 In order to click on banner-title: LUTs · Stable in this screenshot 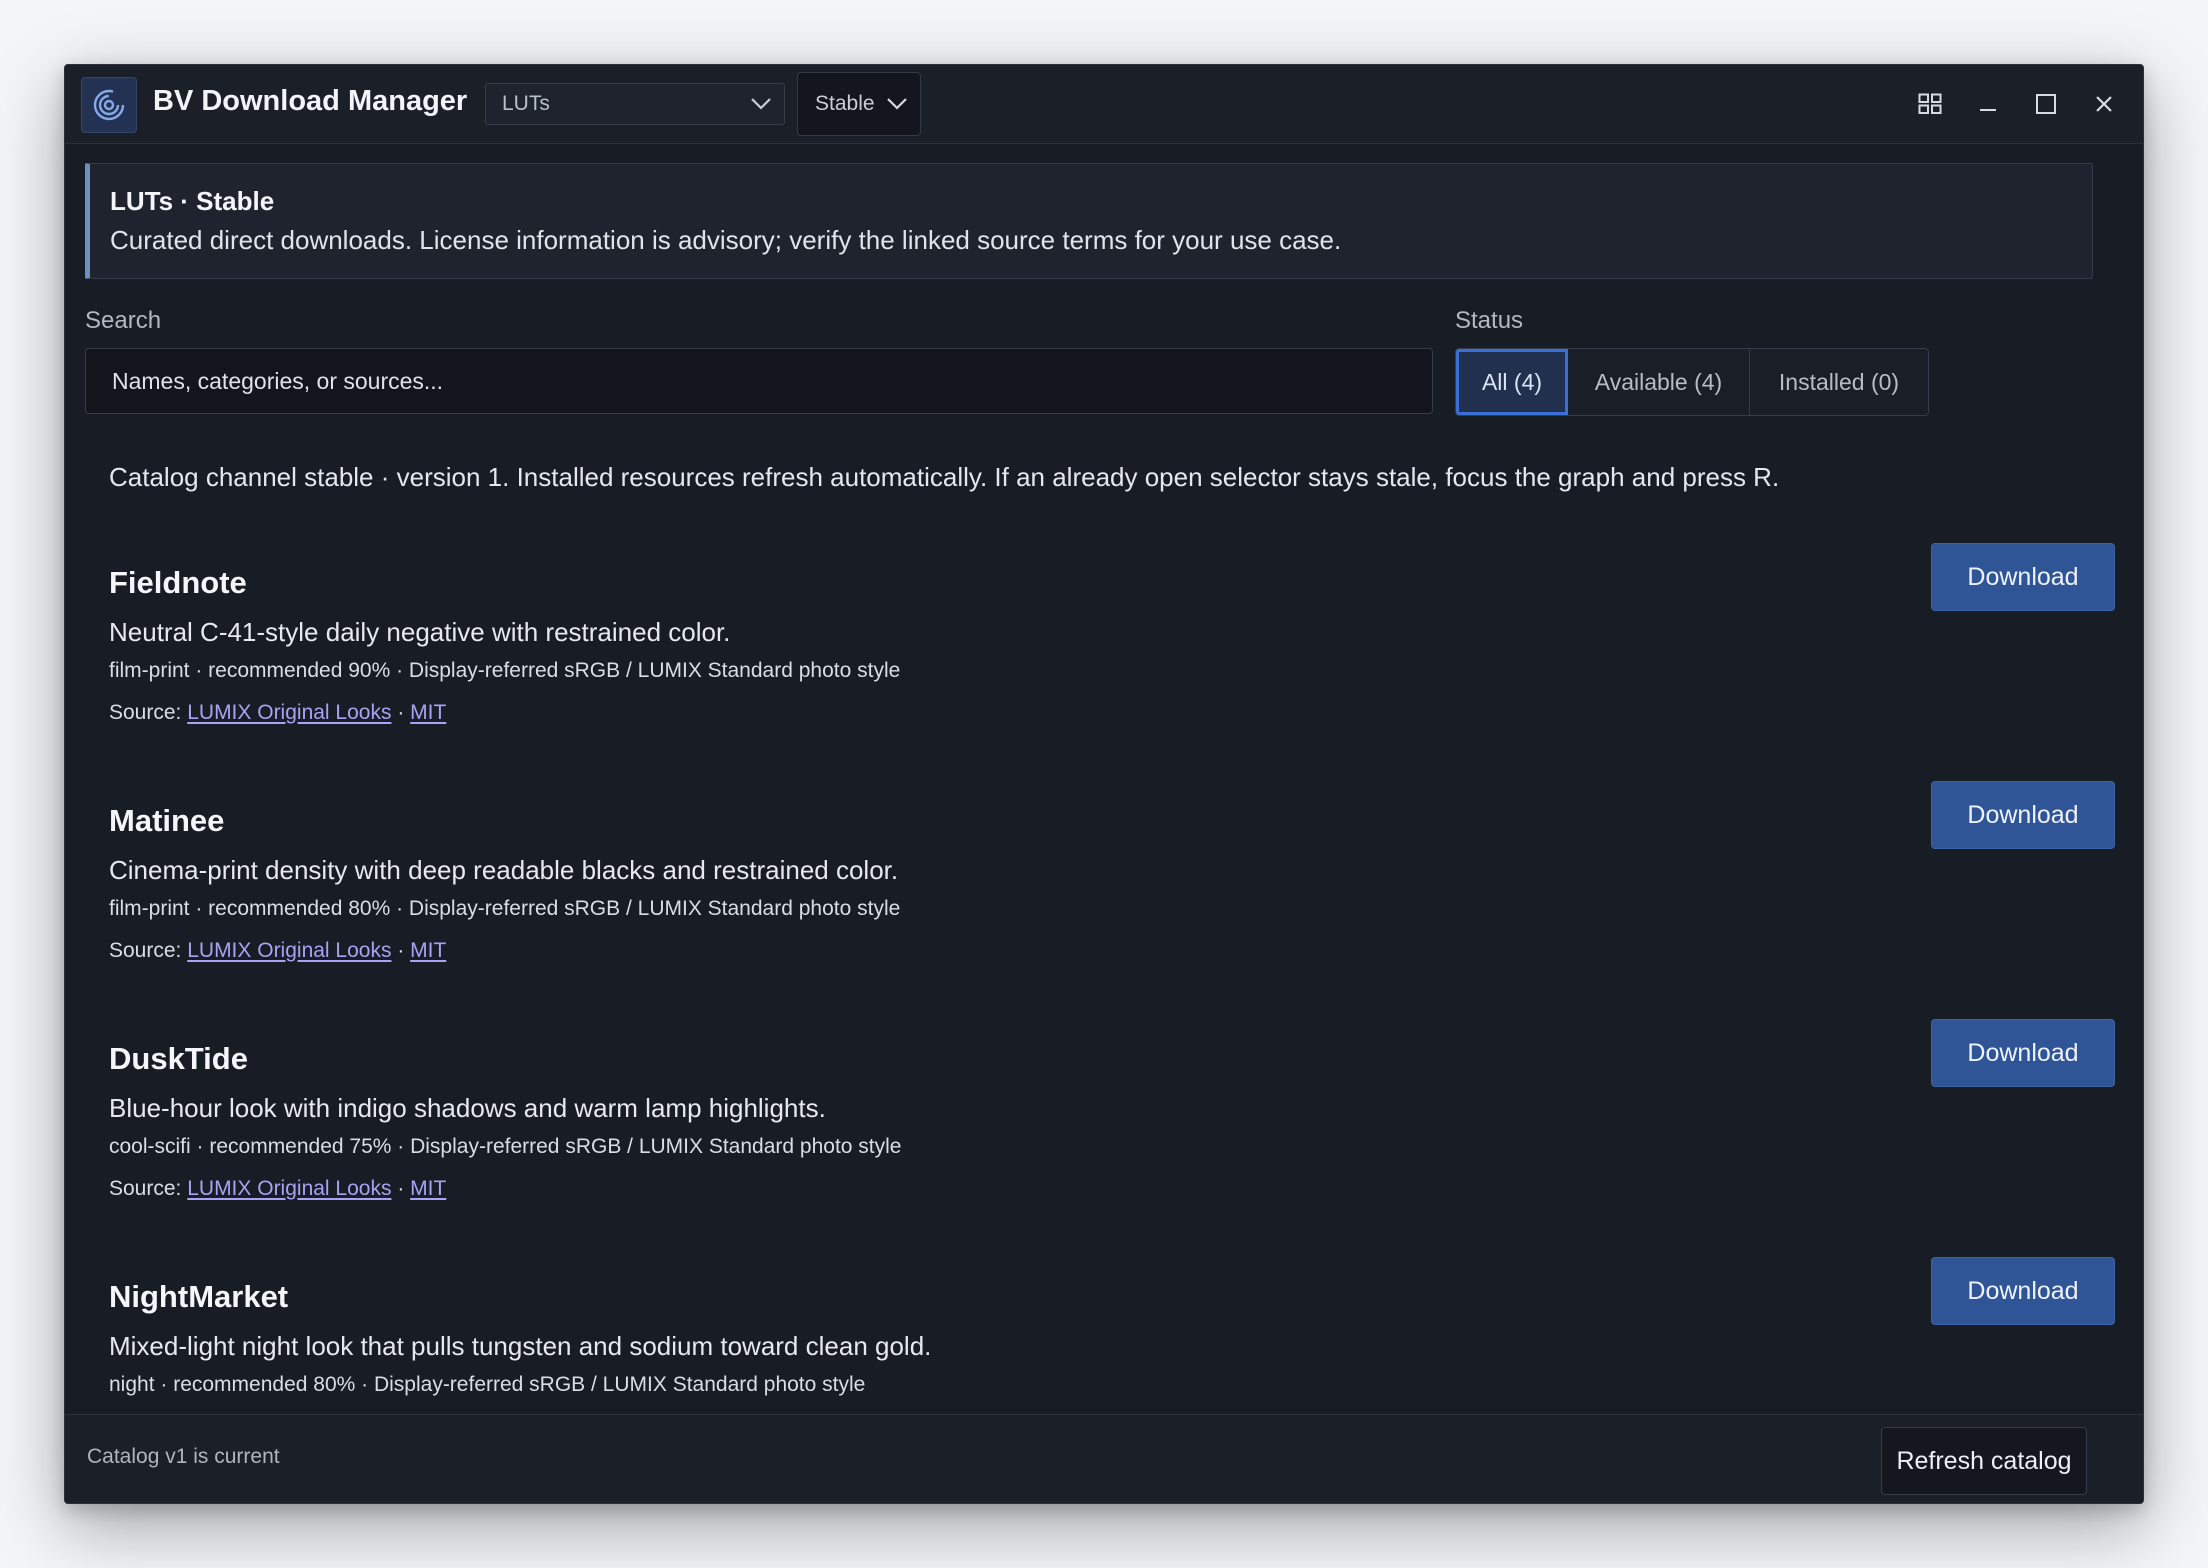, I will do `click(192, 201)`.